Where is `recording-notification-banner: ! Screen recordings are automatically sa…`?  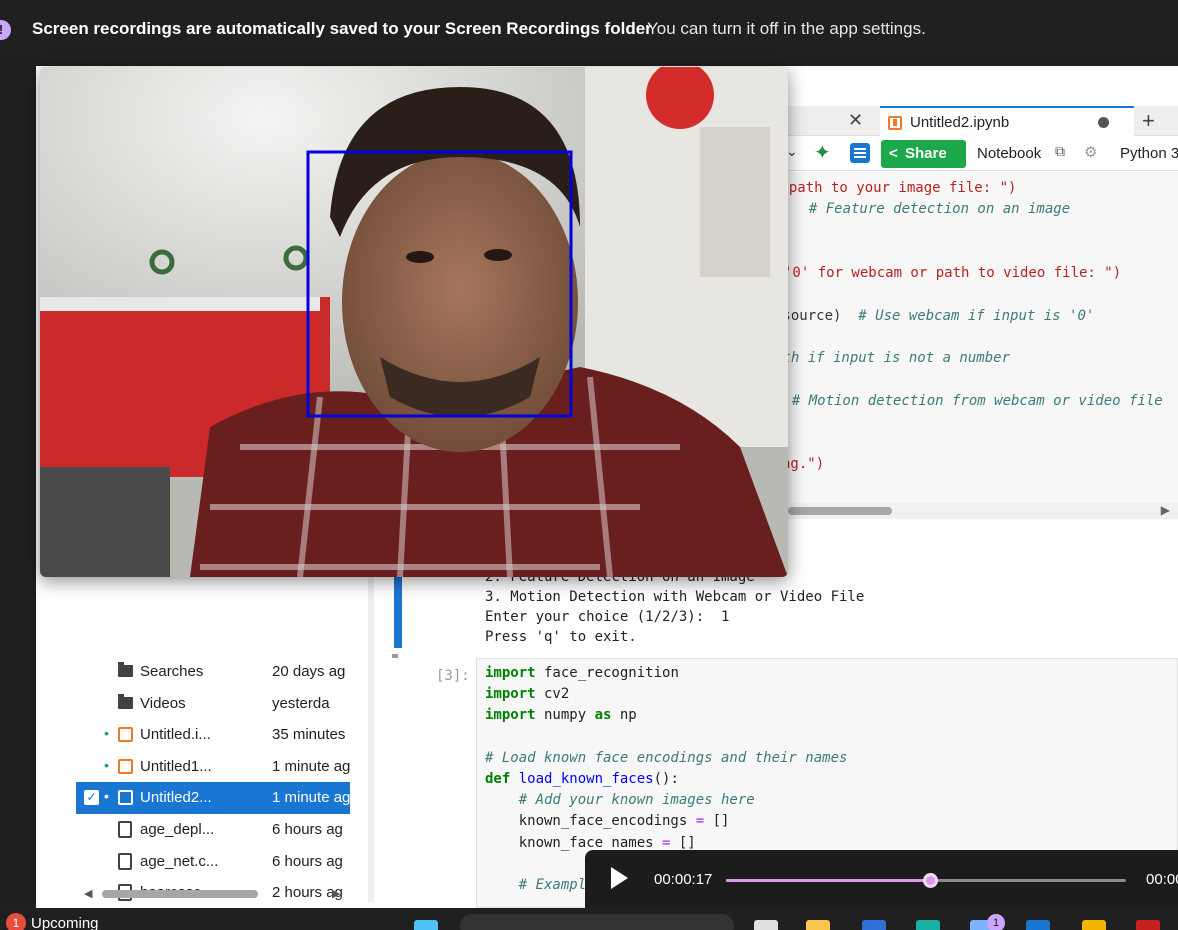 recording-notification-banner: ! Screen recordings are automatically sa… is located at coordinates (589, 29).